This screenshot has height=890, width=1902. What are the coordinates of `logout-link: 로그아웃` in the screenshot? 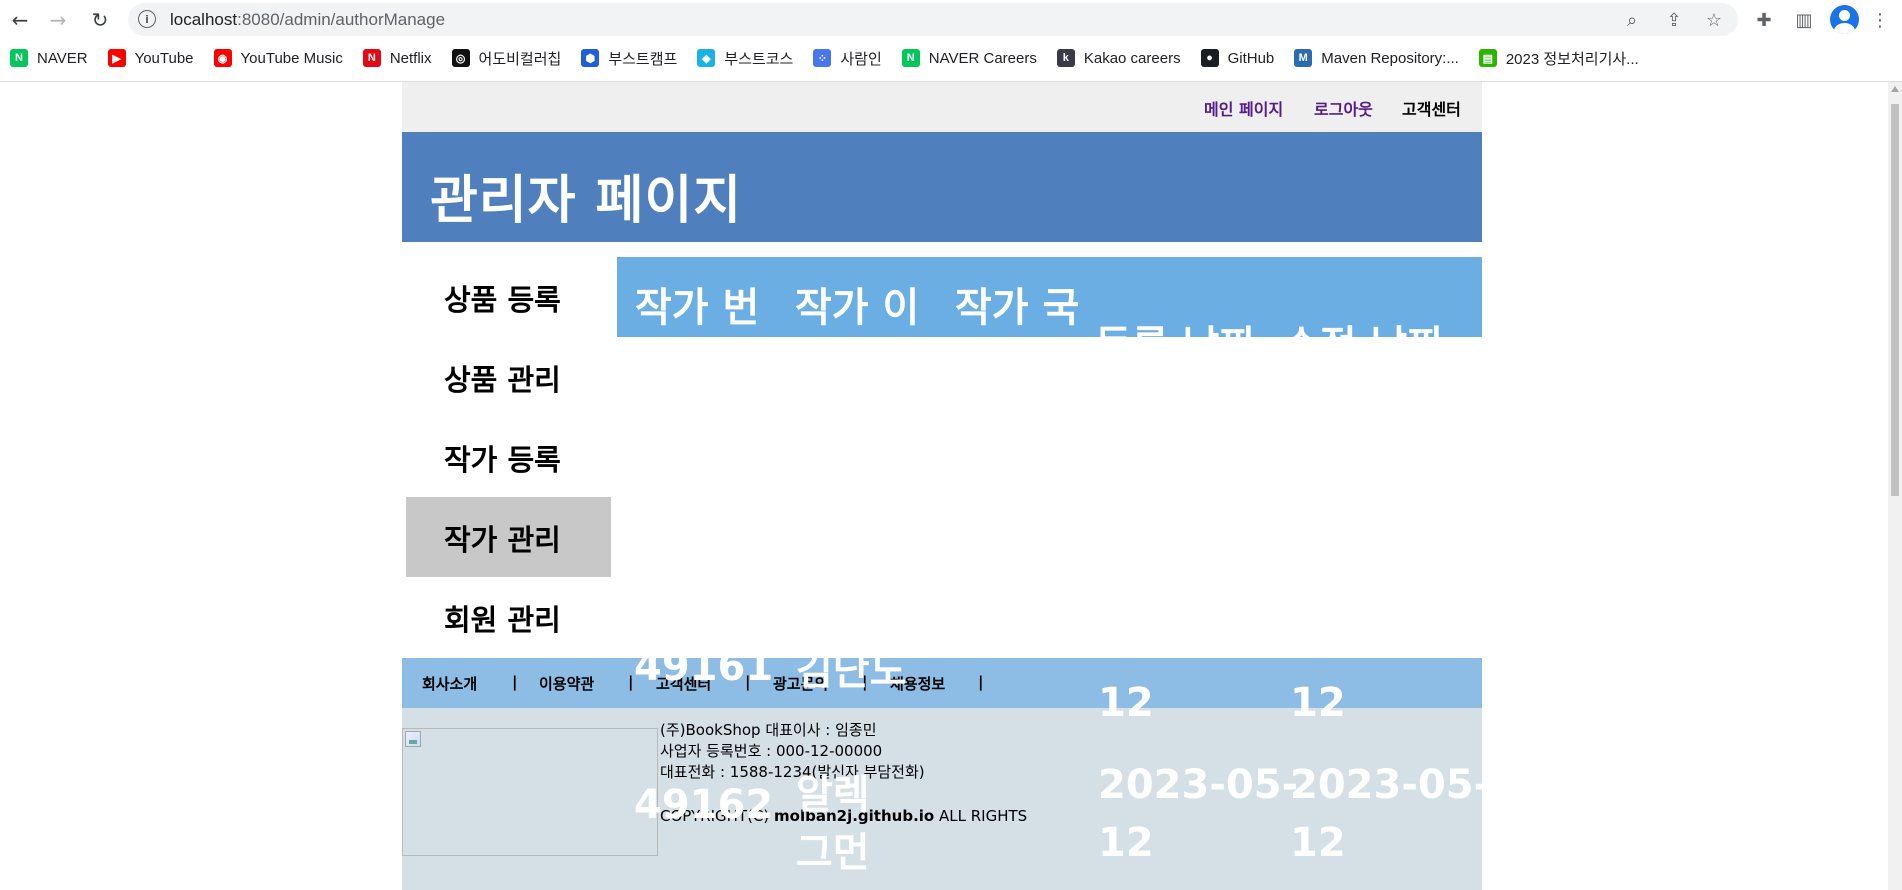 It's located at (1343, 108).